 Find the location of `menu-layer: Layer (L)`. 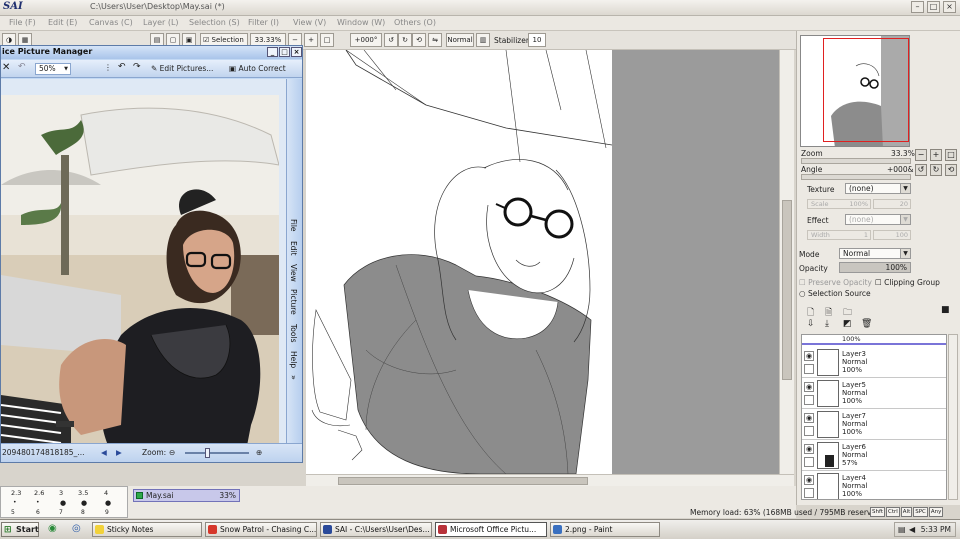

menu-layer: Layer (L) is located at coordinates (161, 22).